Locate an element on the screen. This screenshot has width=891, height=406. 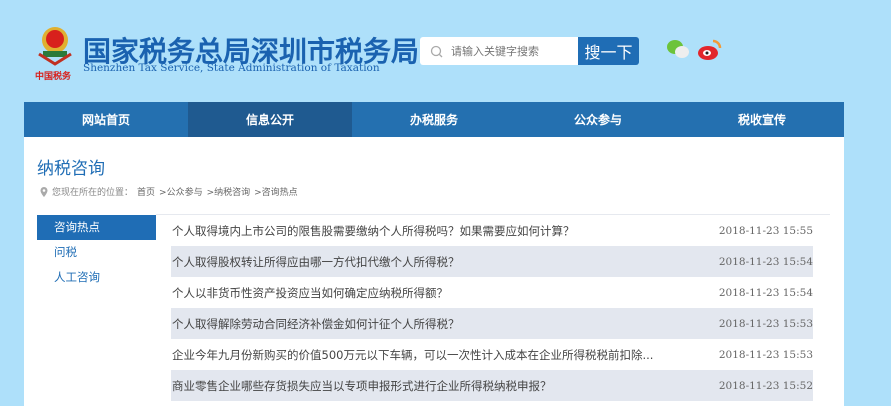
svg-text: 中国税务 is located at coordinates (53, 76).